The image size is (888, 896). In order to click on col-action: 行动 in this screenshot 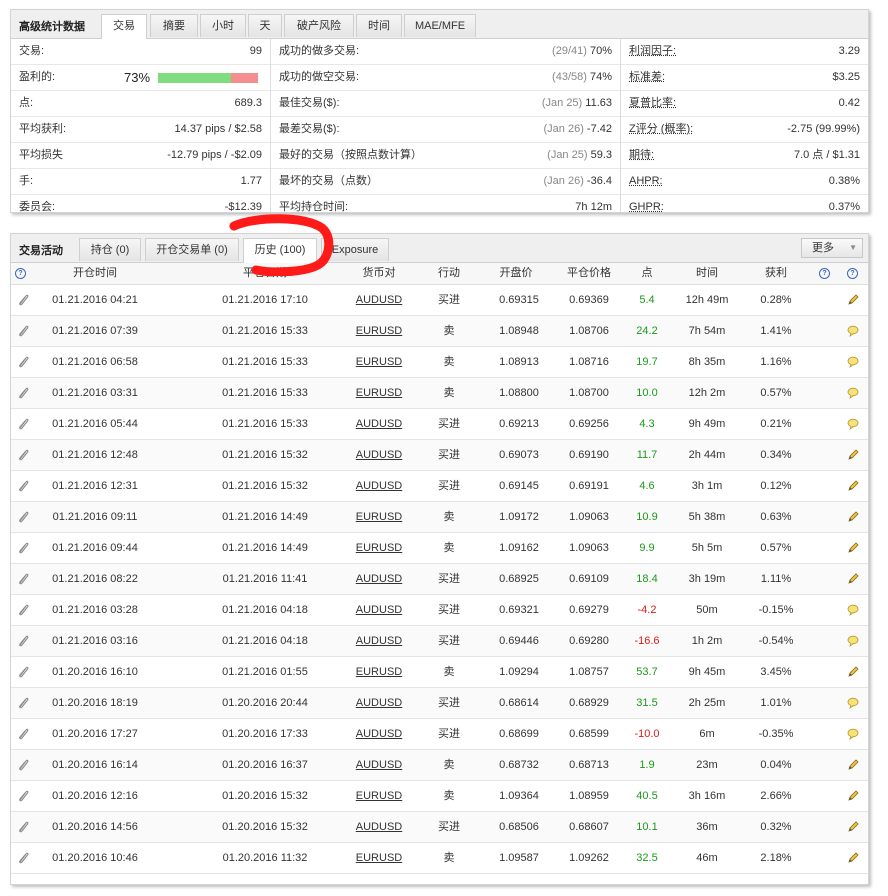, I will do `click(449, 273)`.